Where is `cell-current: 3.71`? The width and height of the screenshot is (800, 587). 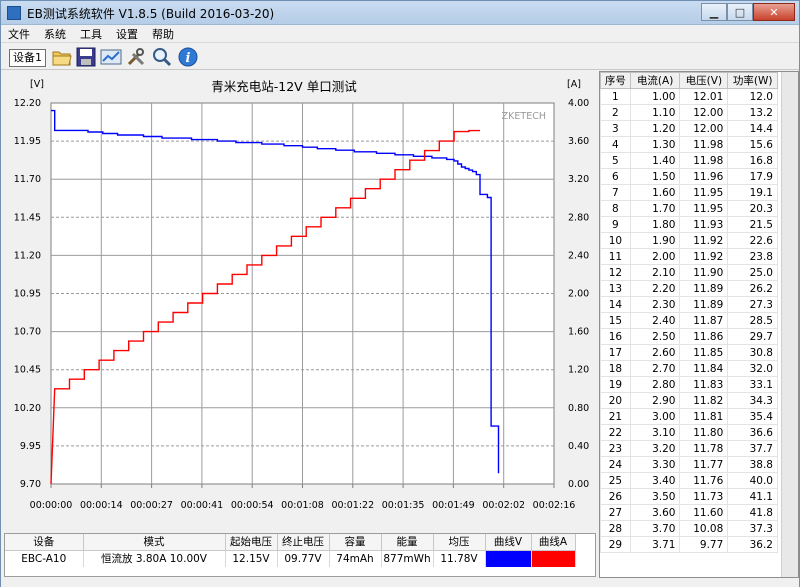
cell-current: 3.71 is located at coordinates (655, 544).